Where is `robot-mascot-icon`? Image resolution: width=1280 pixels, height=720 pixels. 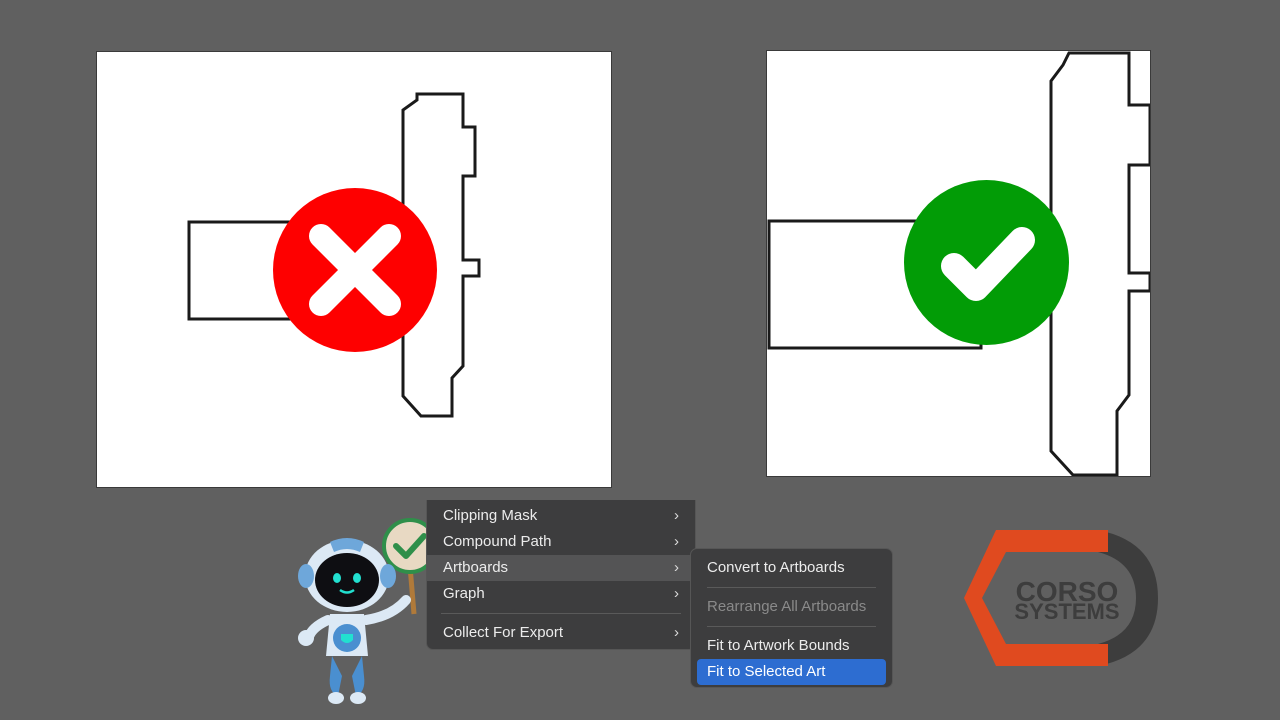 robot-mascot-icon is located at coordinates (368, 611).